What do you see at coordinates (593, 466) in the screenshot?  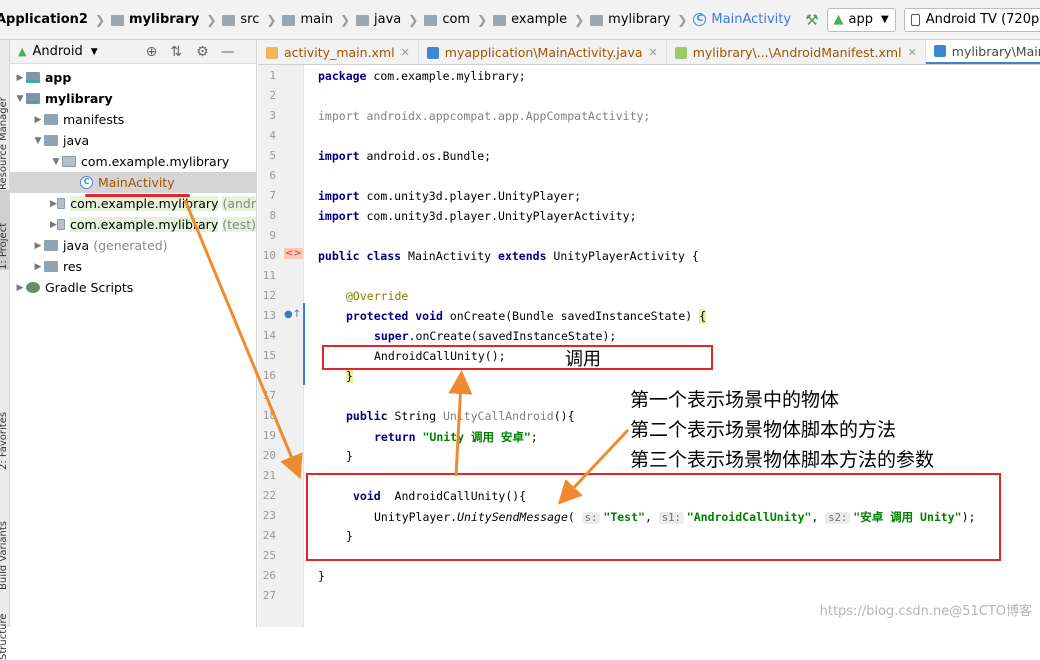 I see `arrow-note-to-args` at bounding box center [593, 466].